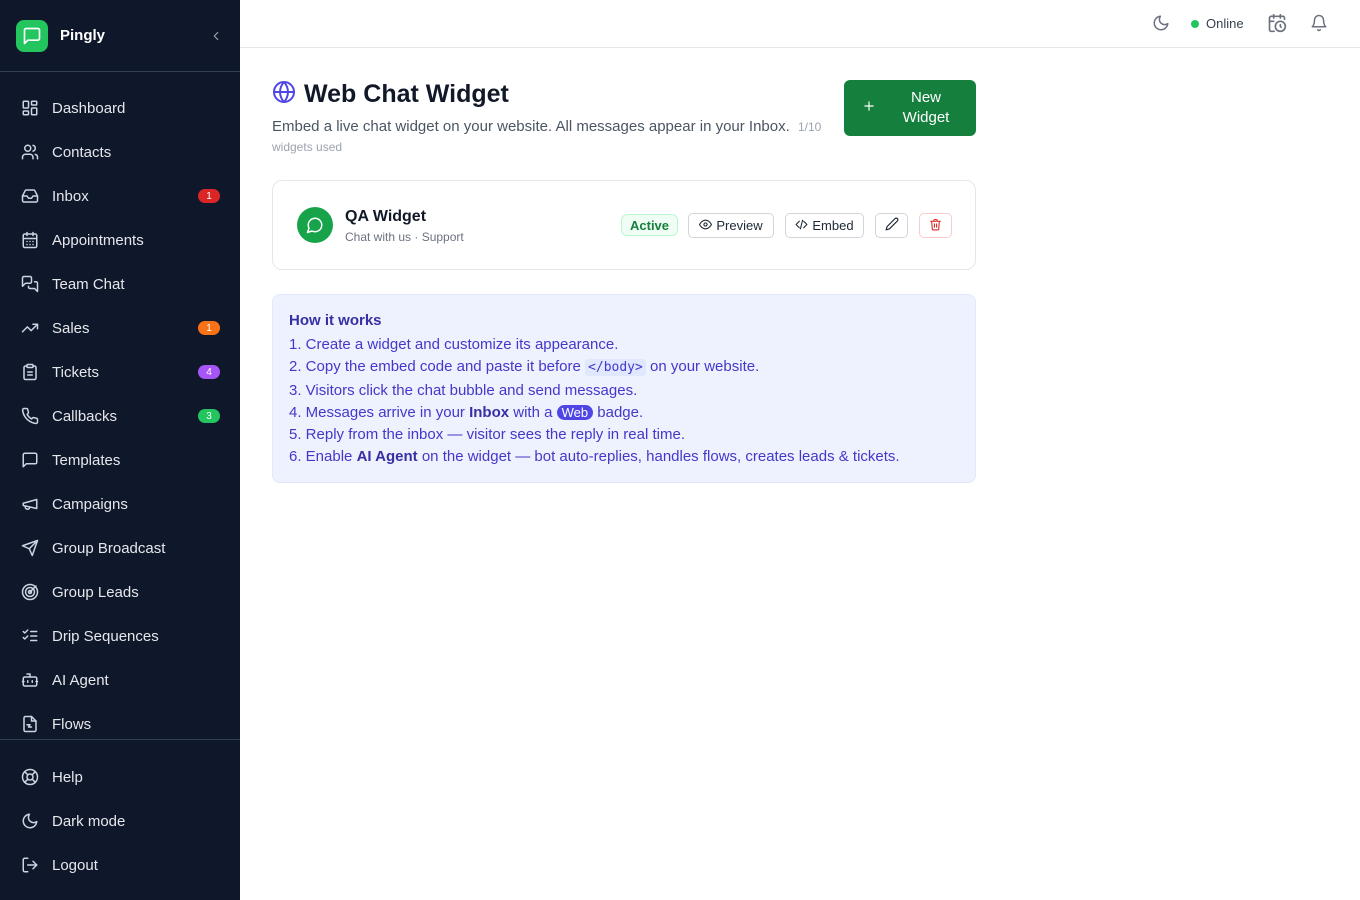 The image size is (1360, 900). Describe the element at coordinates (30, 240) in the screenshot. I see `calendar-icon` at that location.